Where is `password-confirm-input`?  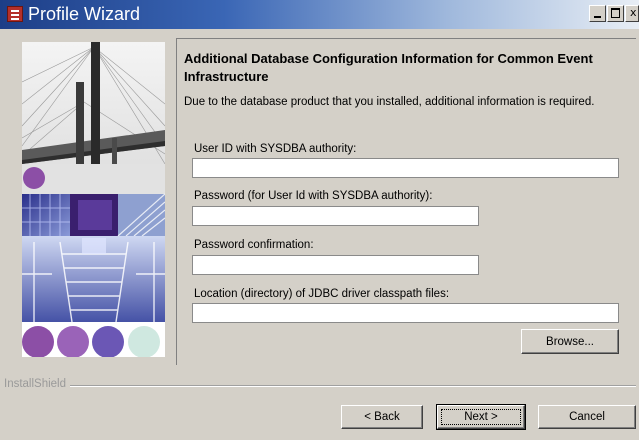
password-confirm-input is located at coordinates (335, 265).